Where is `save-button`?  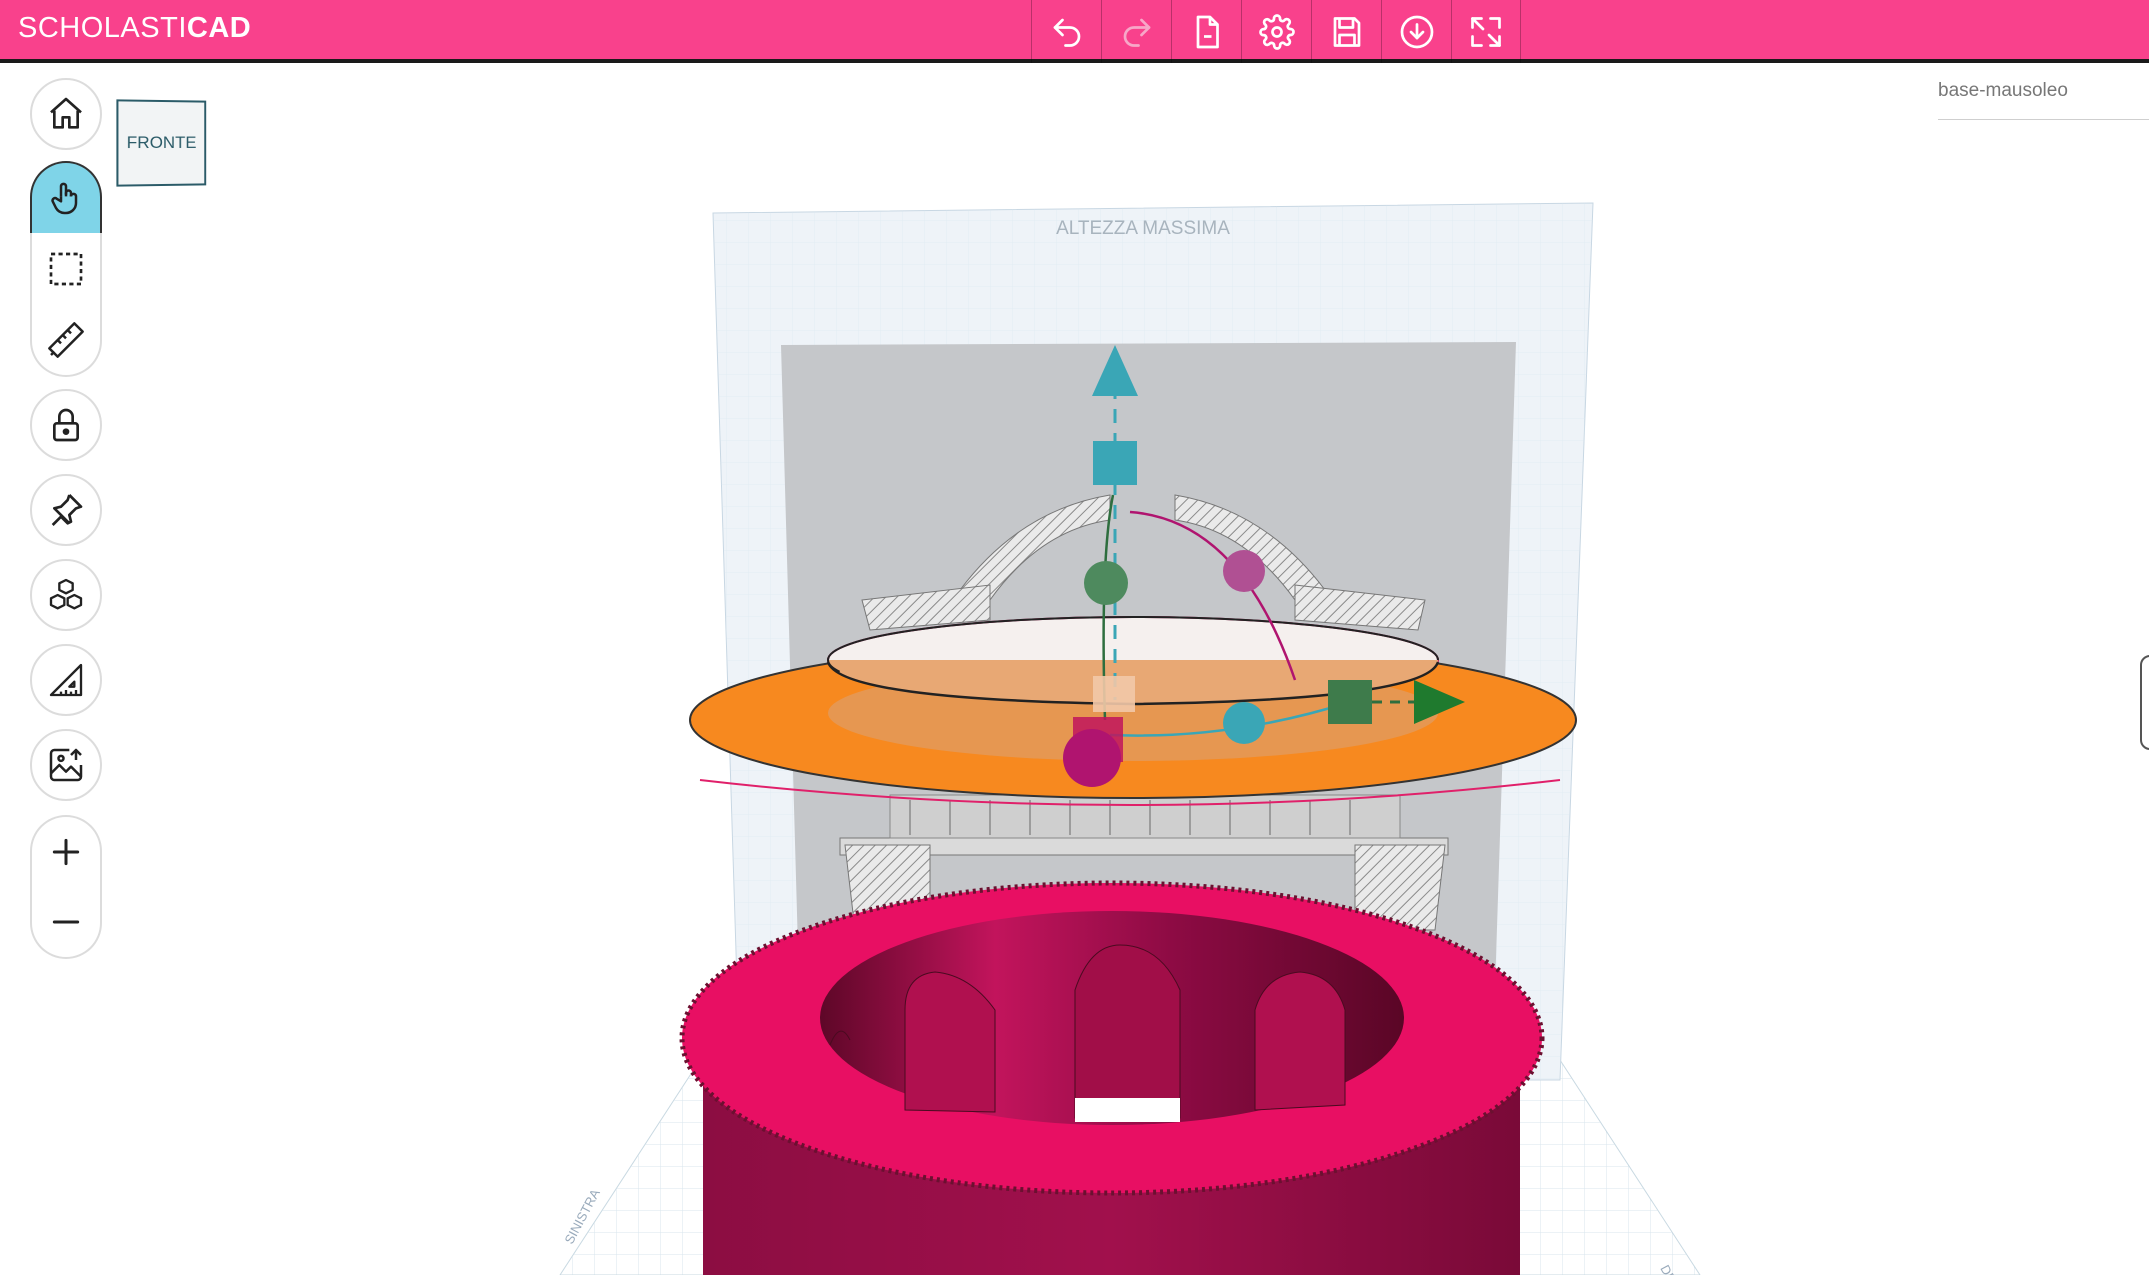 save-button is located at coordinates (1346, 31).